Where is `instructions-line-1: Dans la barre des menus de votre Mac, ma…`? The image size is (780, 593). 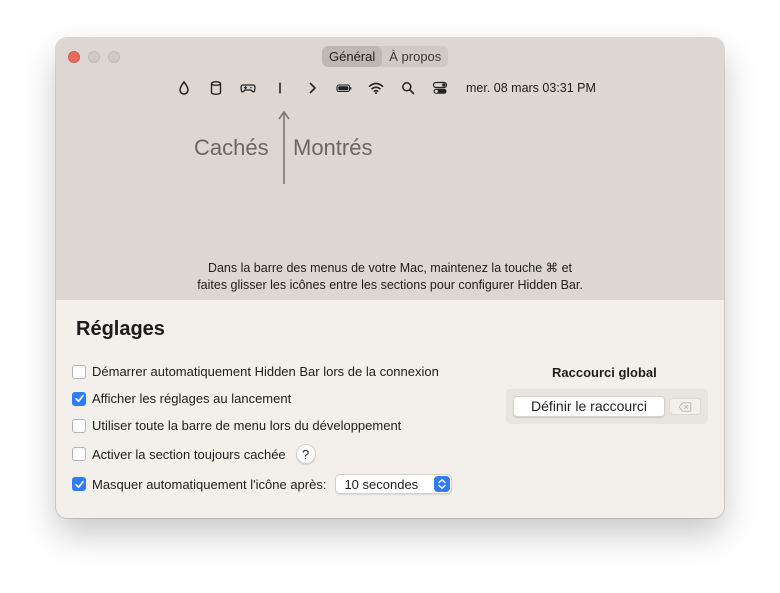
instructions-line-1: Dans la barre des menus de votre Mac, ma… is located at coordinates (390, 268).